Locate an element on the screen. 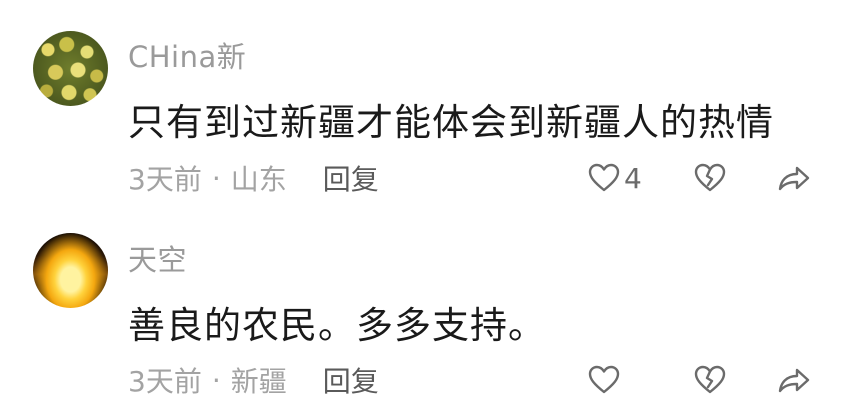  comment-username: CHina新 is located at coordinates (187, 55).